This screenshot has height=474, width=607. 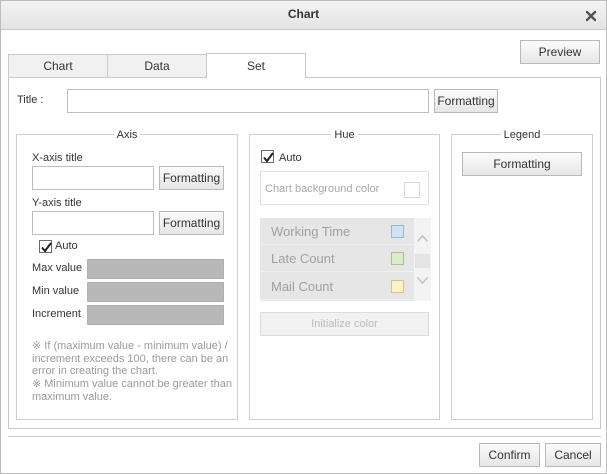 I want to click on cancel-button: Cancel, so click(x=573, y=455).